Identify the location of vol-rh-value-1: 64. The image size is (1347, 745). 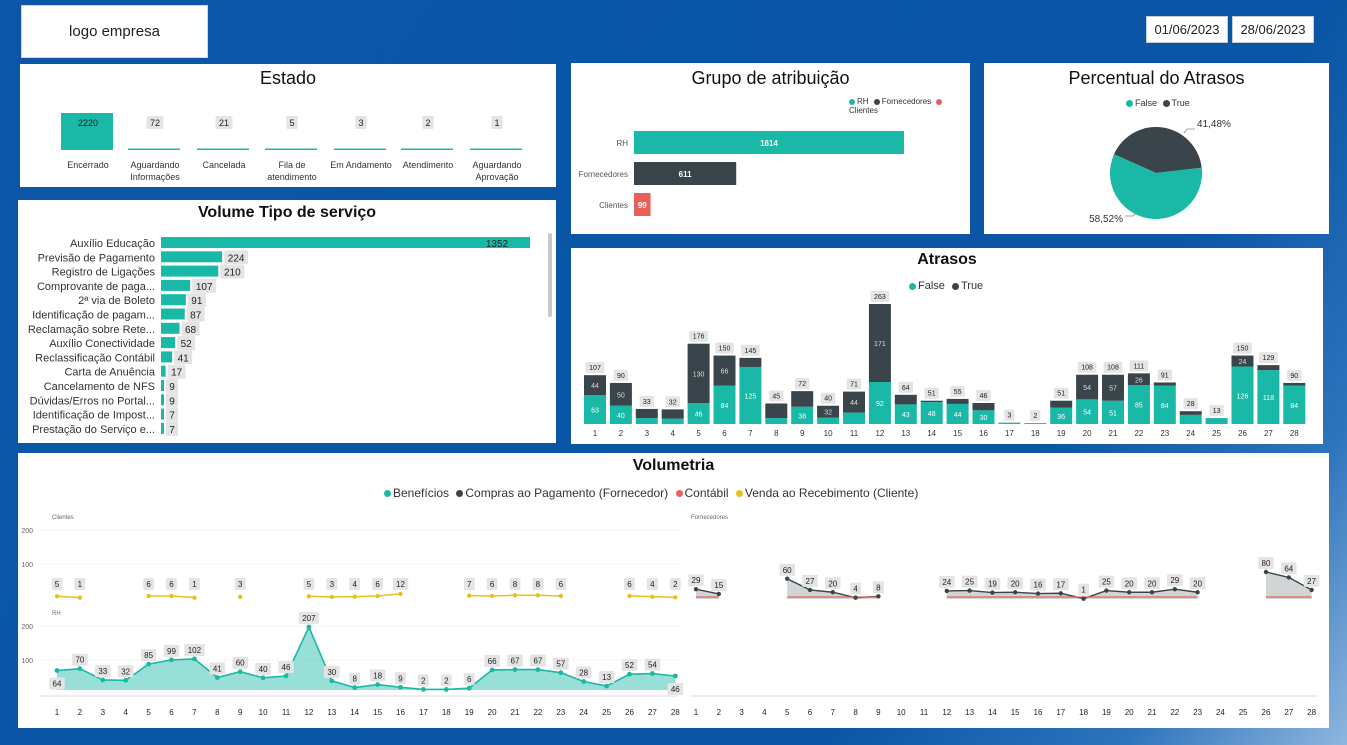
(57, 684).